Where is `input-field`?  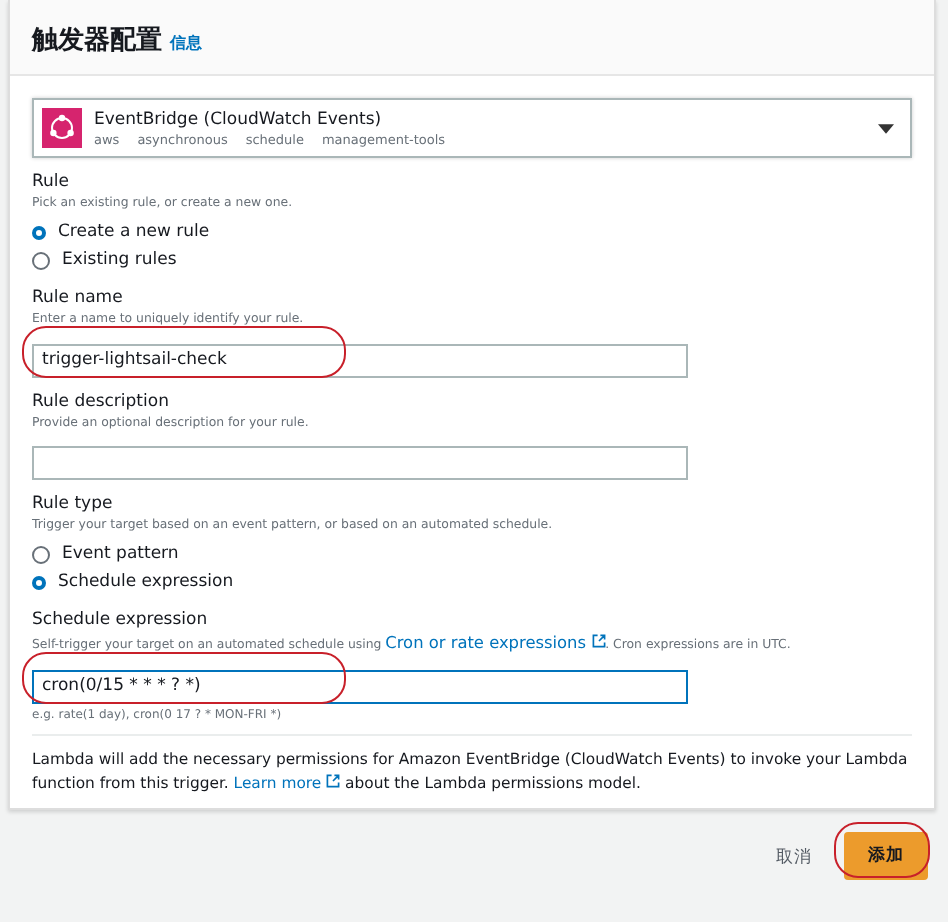
input-field is located at coordinates (360, 463).